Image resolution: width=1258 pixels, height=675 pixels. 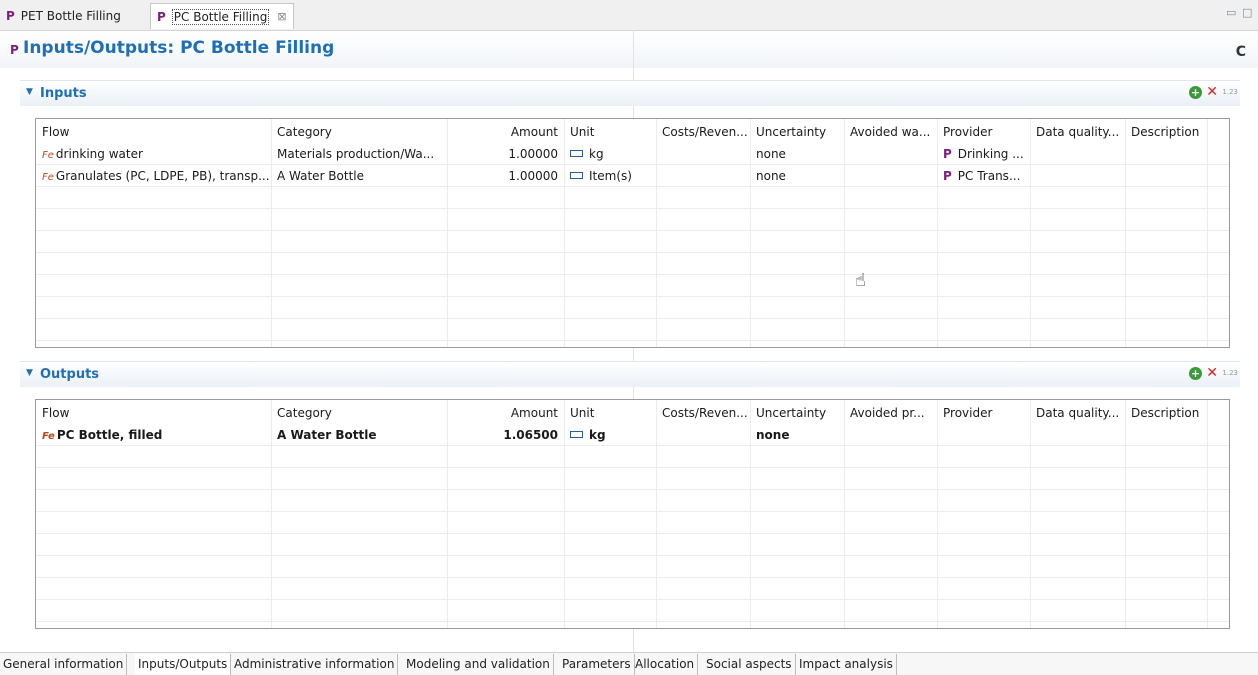 What do you see at coordinates (597, 664) in the screenshot?
I see `bottom-tab: Parameters` at bounding box center [597, 664].